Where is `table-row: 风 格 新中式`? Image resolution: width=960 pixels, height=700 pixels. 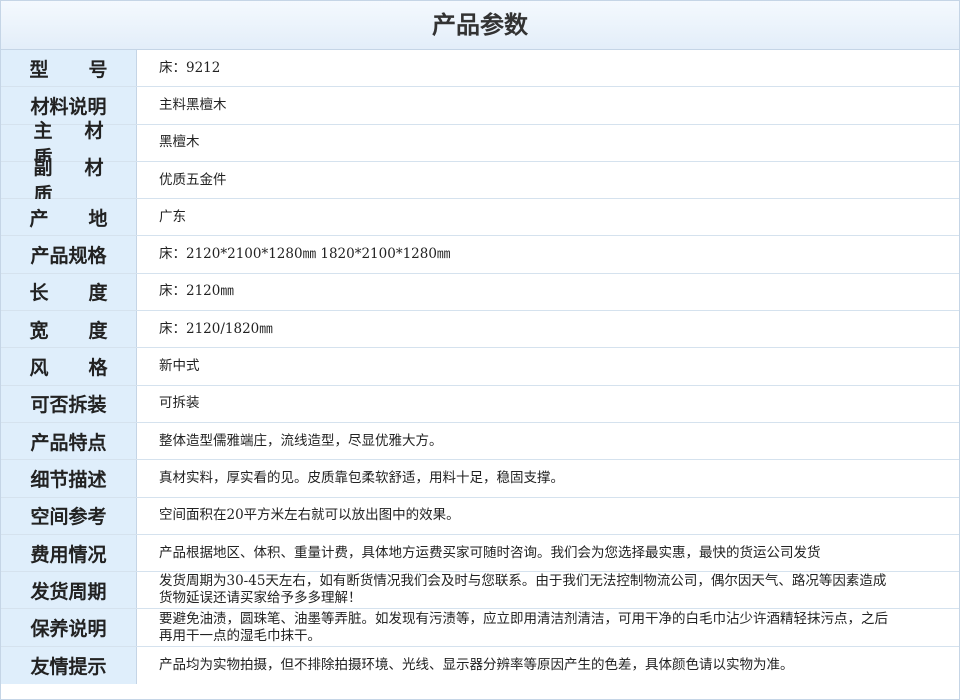 table-row: 风 格 新中式 is located at coordinates (480, 367).